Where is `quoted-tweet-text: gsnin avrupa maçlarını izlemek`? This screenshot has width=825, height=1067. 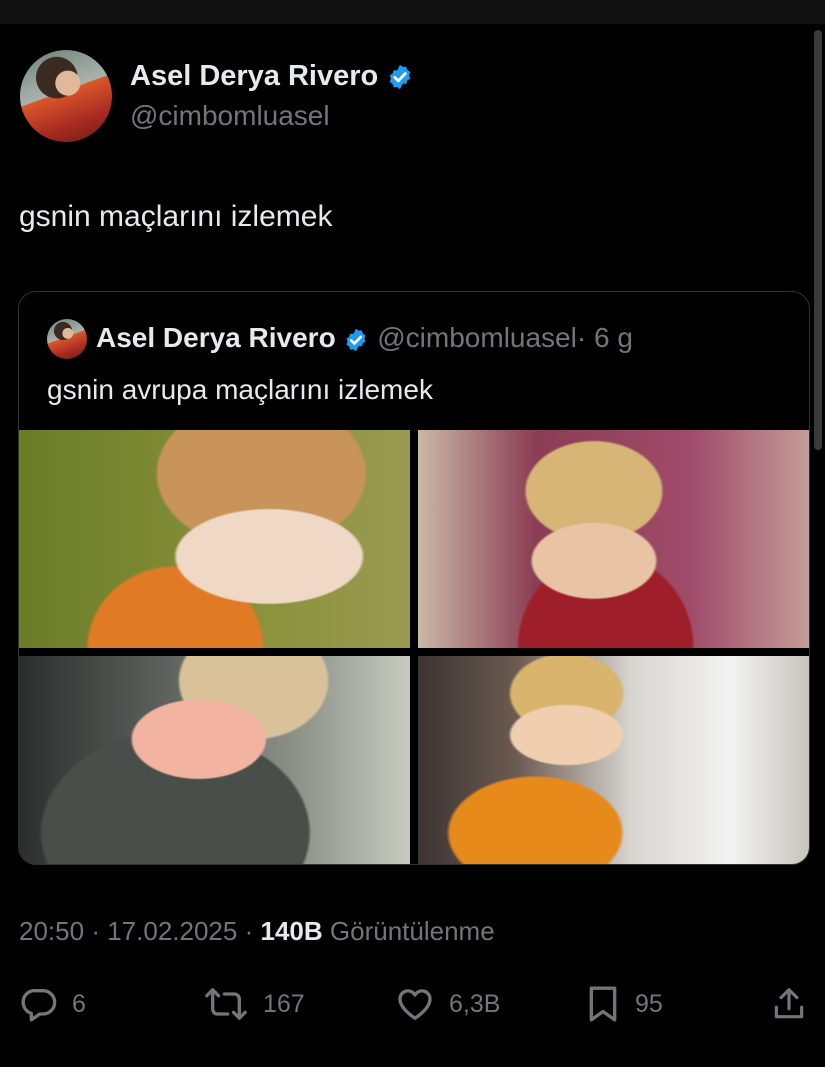 quoted-tweet-text: gsnin avrupa maçlarını izlemek is located at coordinates (240, 389).